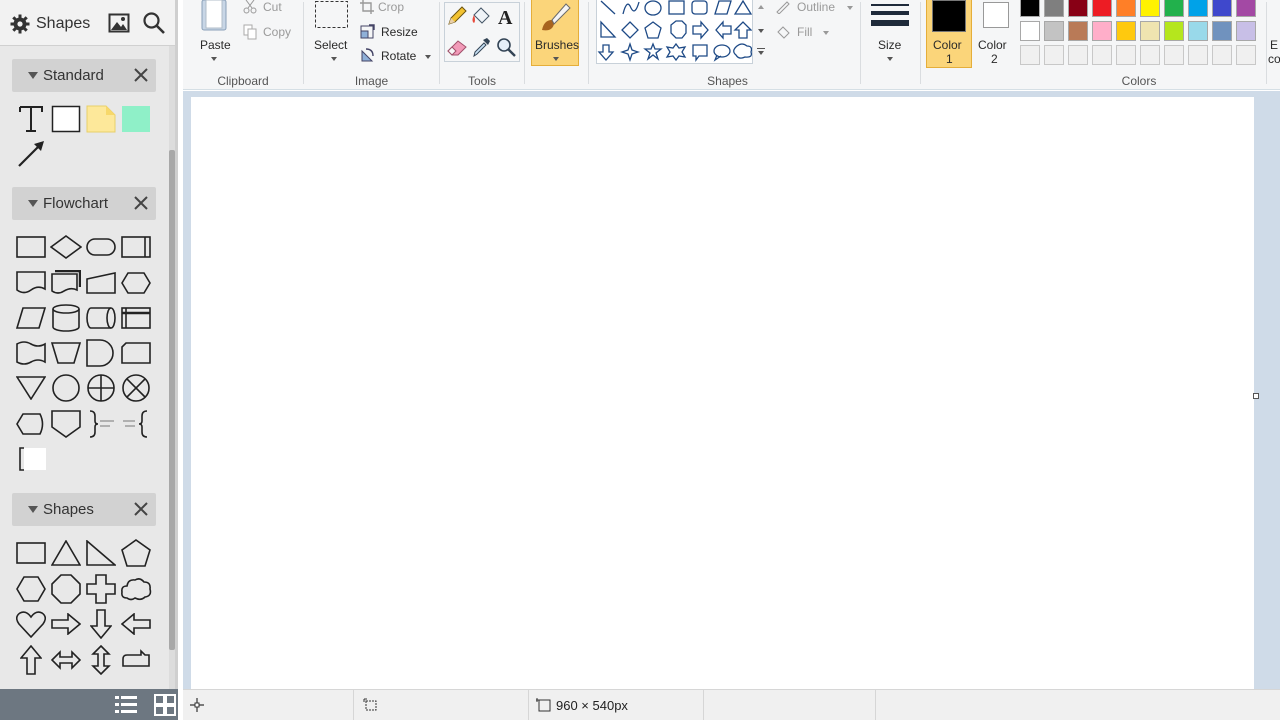  What do you see at coordinates (66, 424) in the screenshot?
I see `off-page-connector-icon` at bounding box center [66, 424].